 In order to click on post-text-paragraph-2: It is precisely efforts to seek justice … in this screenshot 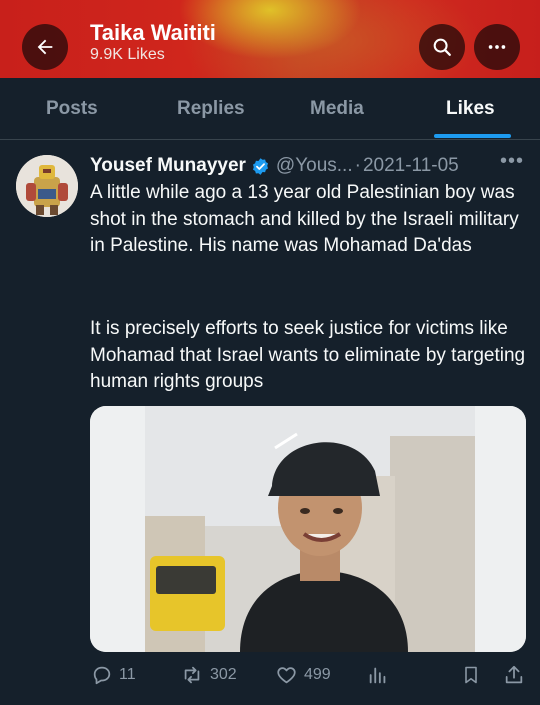, I will do `click(308, 355)`.